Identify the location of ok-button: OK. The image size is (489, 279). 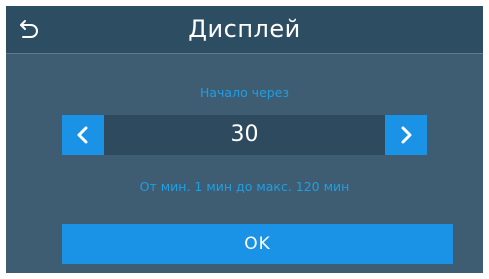
(257, 244).